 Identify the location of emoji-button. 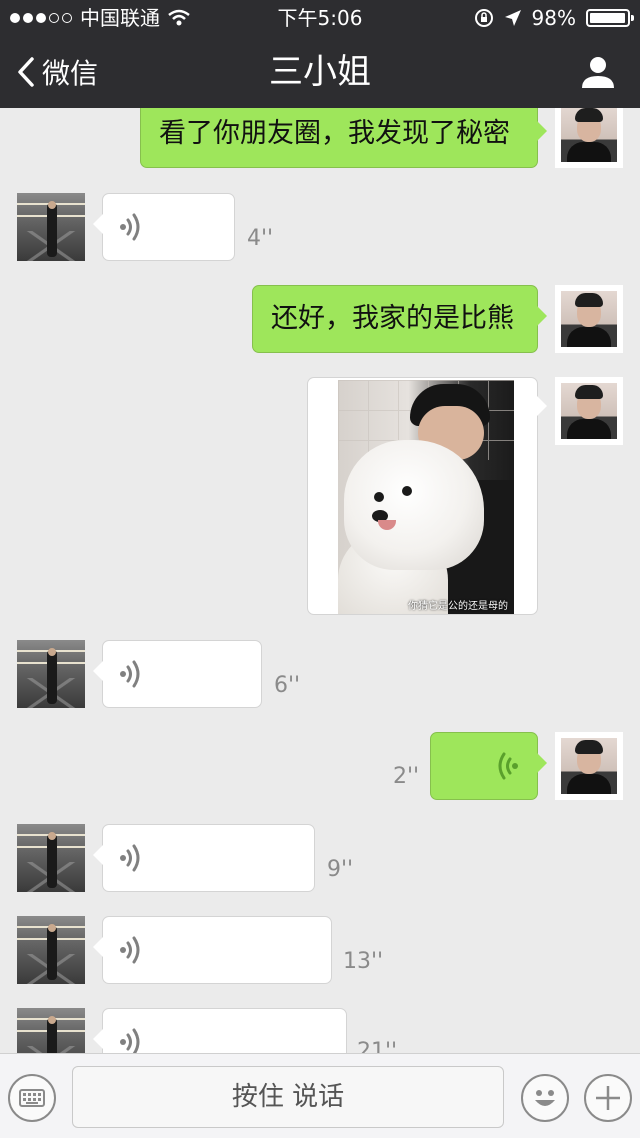
(545, 1098).